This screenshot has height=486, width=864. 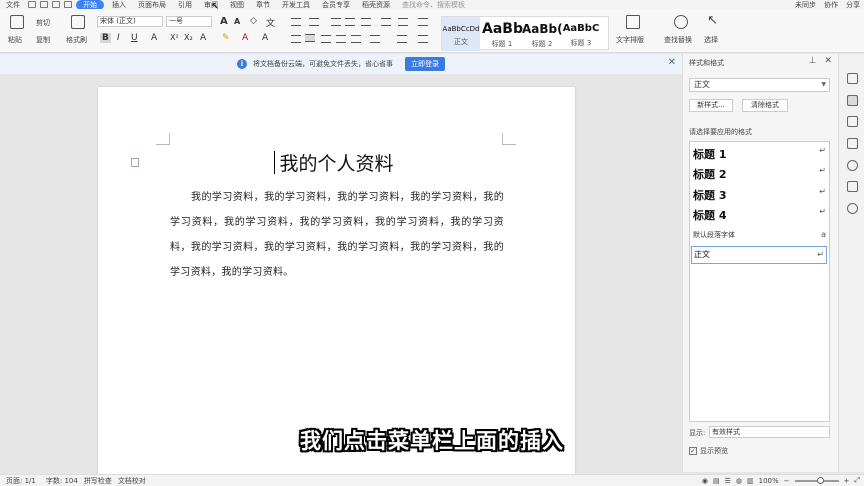 I want to click on style-list-item-heading-3: 标题 3 ↵, so click(x=759, y=195).